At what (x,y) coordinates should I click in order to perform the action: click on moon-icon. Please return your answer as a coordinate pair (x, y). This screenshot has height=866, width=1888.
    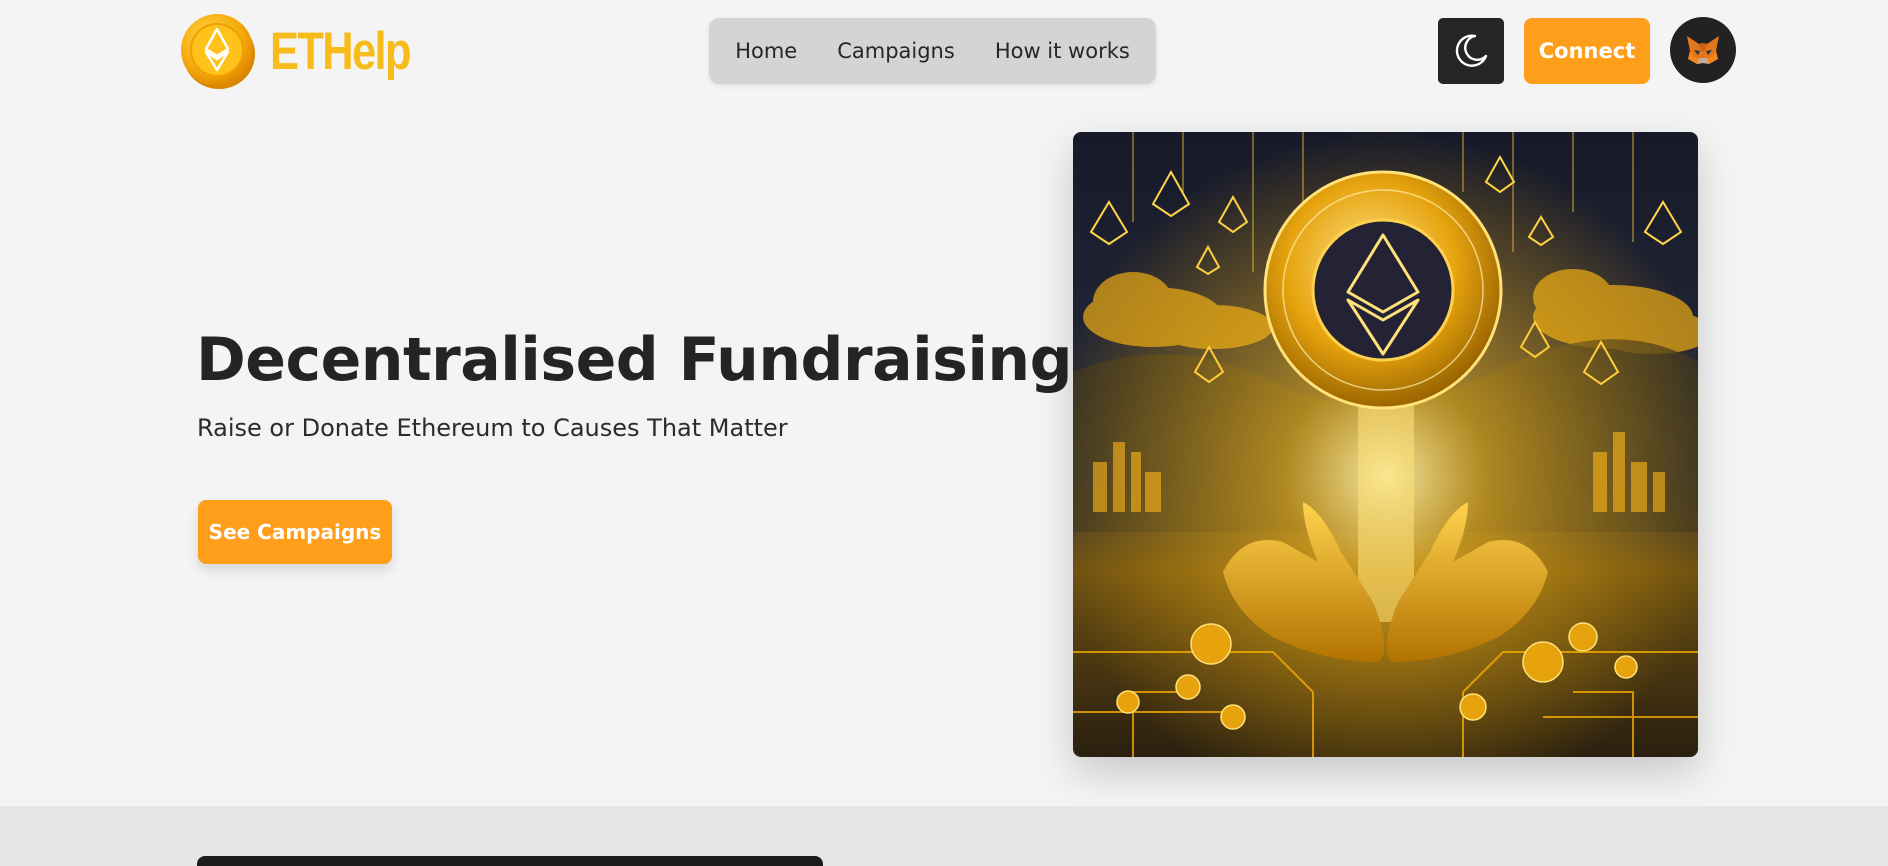
    Looking at the image, I should click on (1471, 50).